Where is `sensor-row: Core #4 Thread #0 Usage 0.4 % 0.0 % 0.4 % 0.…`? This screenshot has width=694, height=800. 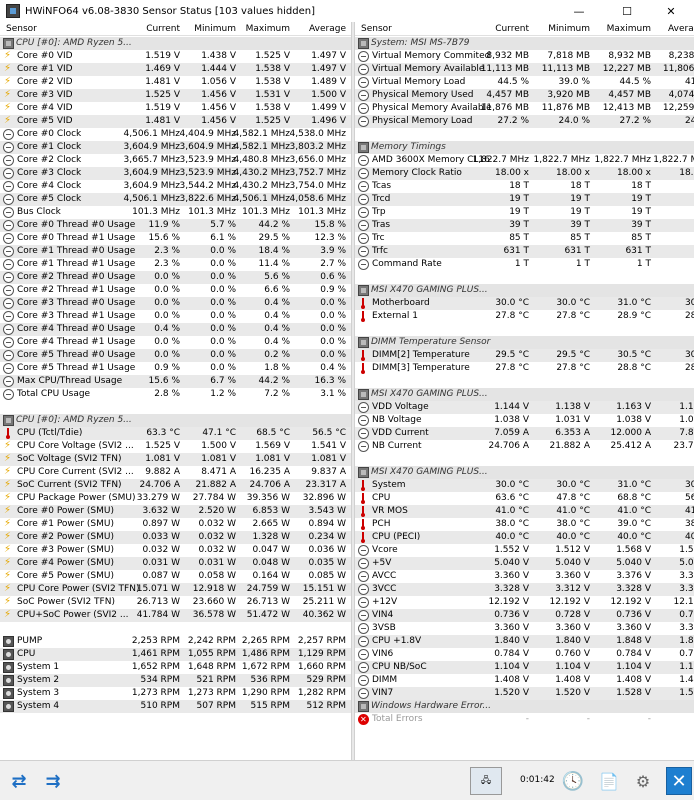 sensor-row: Core #4 Thread #0 Usage 0.4 % 0.0 % 0.4 % 0.… is located at coordinates (175, 329).